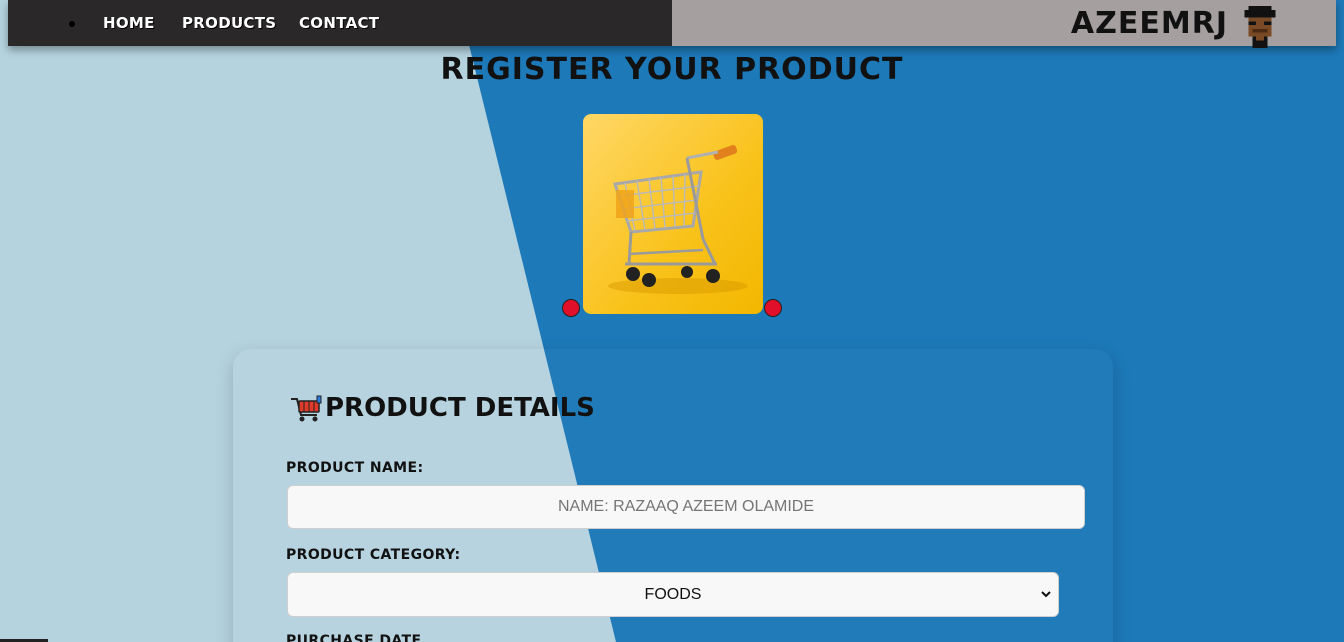  I want to click on product-category-select: FOODS, so click(673, 594).